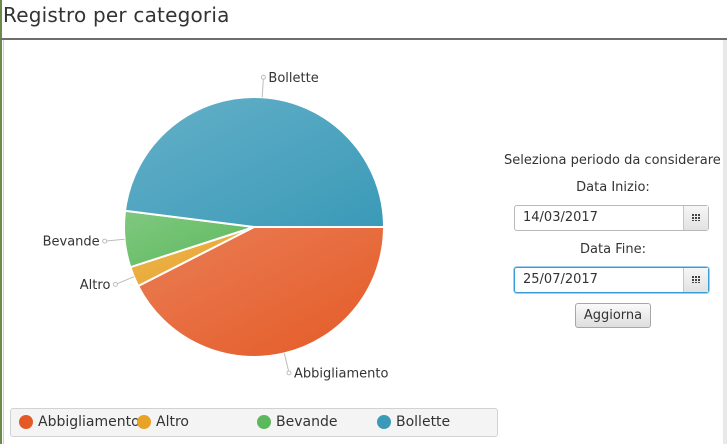 The image size is (727, 444). Describe the element at coordinates (423, 422) in the screenshot. I see `legend-label-bollette: Bollette` at that location.